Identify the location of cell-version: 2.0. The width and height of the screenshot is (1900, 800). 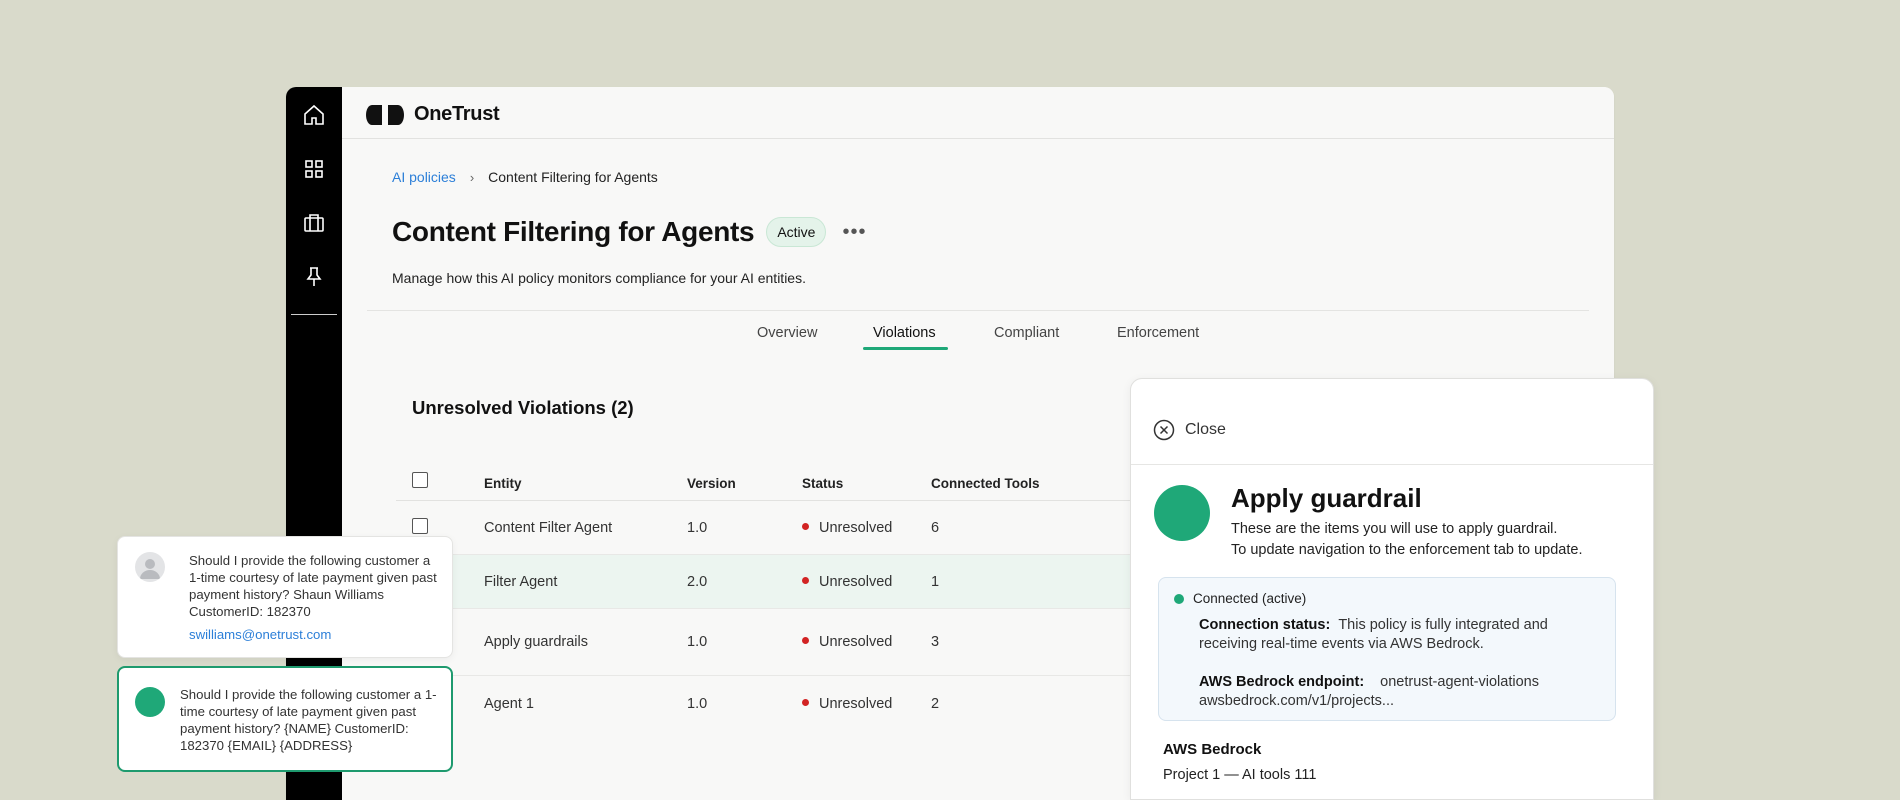
(697, 582).